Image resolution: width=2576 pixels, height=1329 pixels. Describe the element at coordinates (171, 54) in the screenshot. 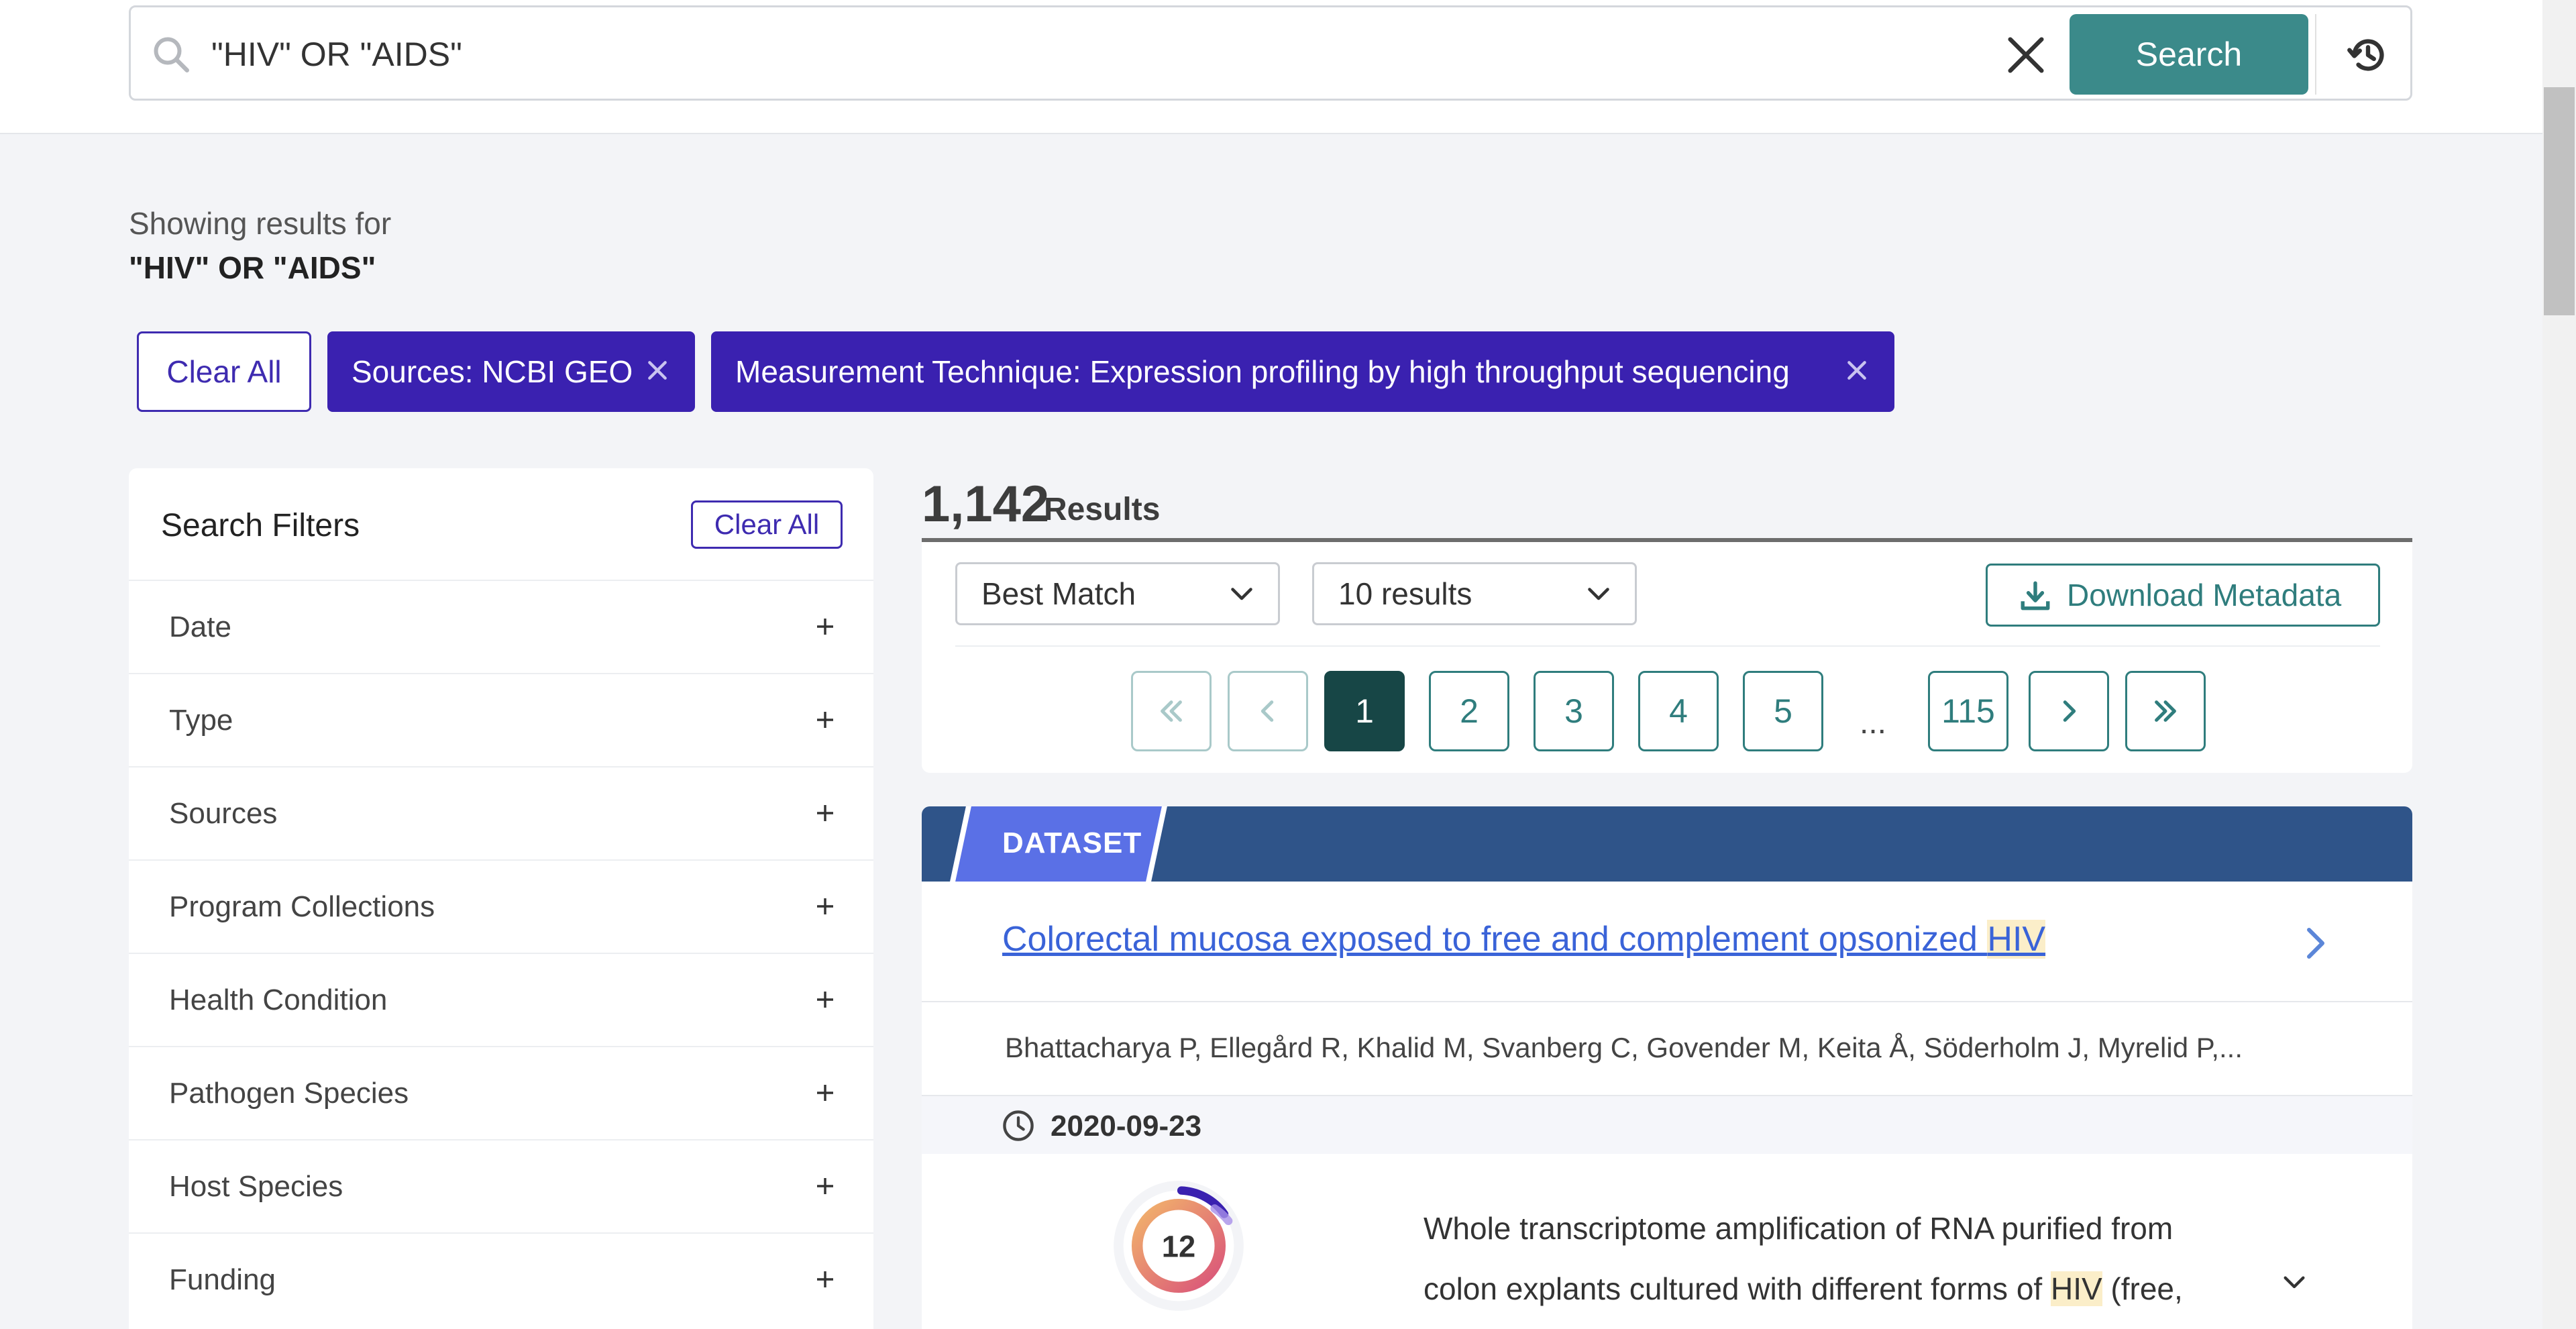

I see `search-icon` at that location.